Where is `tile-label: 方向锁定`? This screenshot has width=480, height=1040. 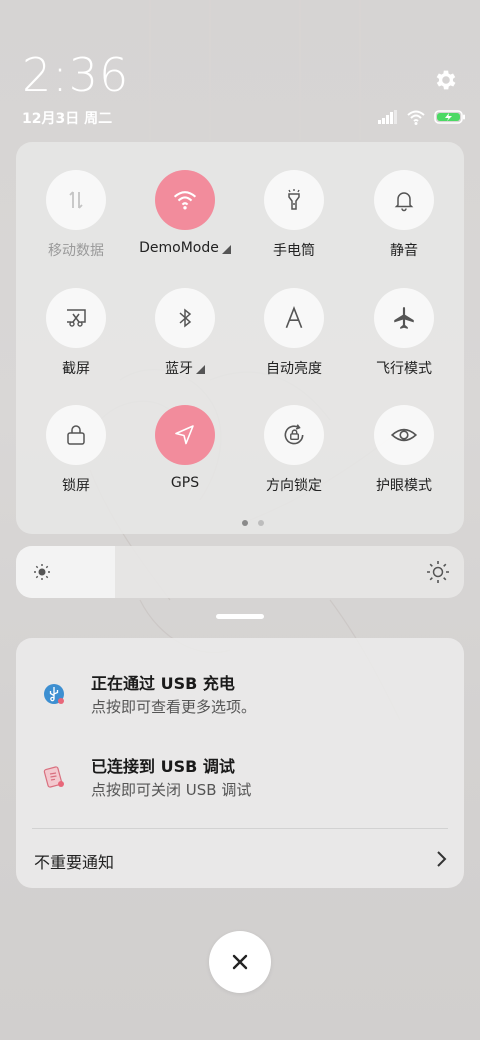
tile-label: 方向锁定 is located at coordinates (294, 486).